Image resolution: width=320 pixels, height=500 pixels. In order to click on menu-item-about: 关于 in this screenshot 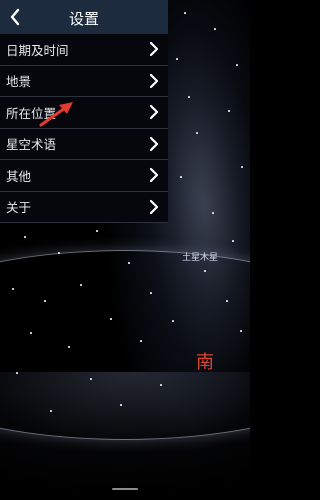, I will do `click(84, 207)`.